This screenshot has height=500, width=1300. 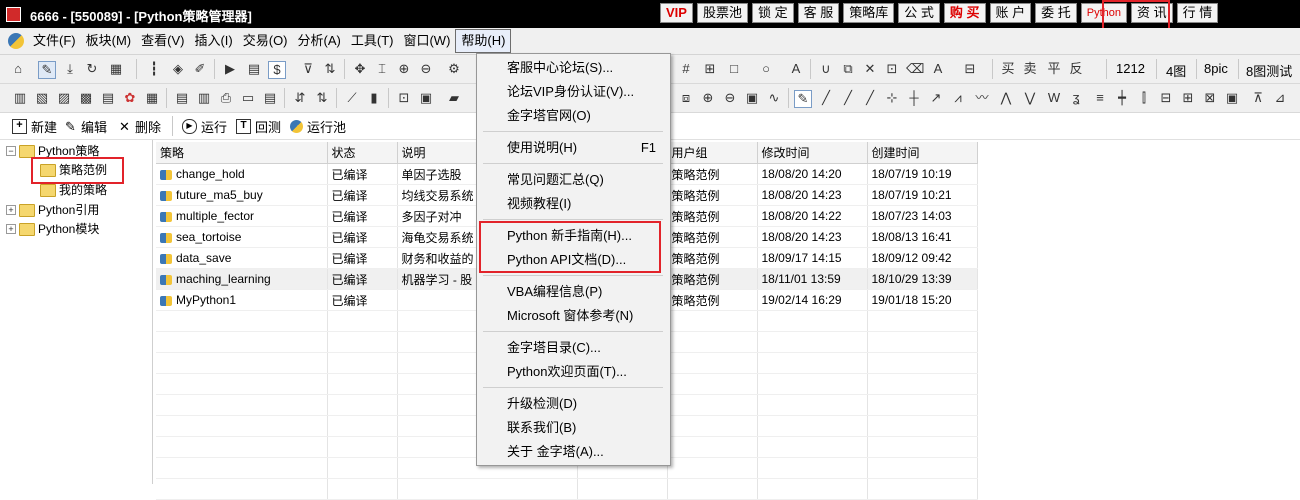 I want to click on sort-desc-icon: ⇅, so click(x=322, y=98).